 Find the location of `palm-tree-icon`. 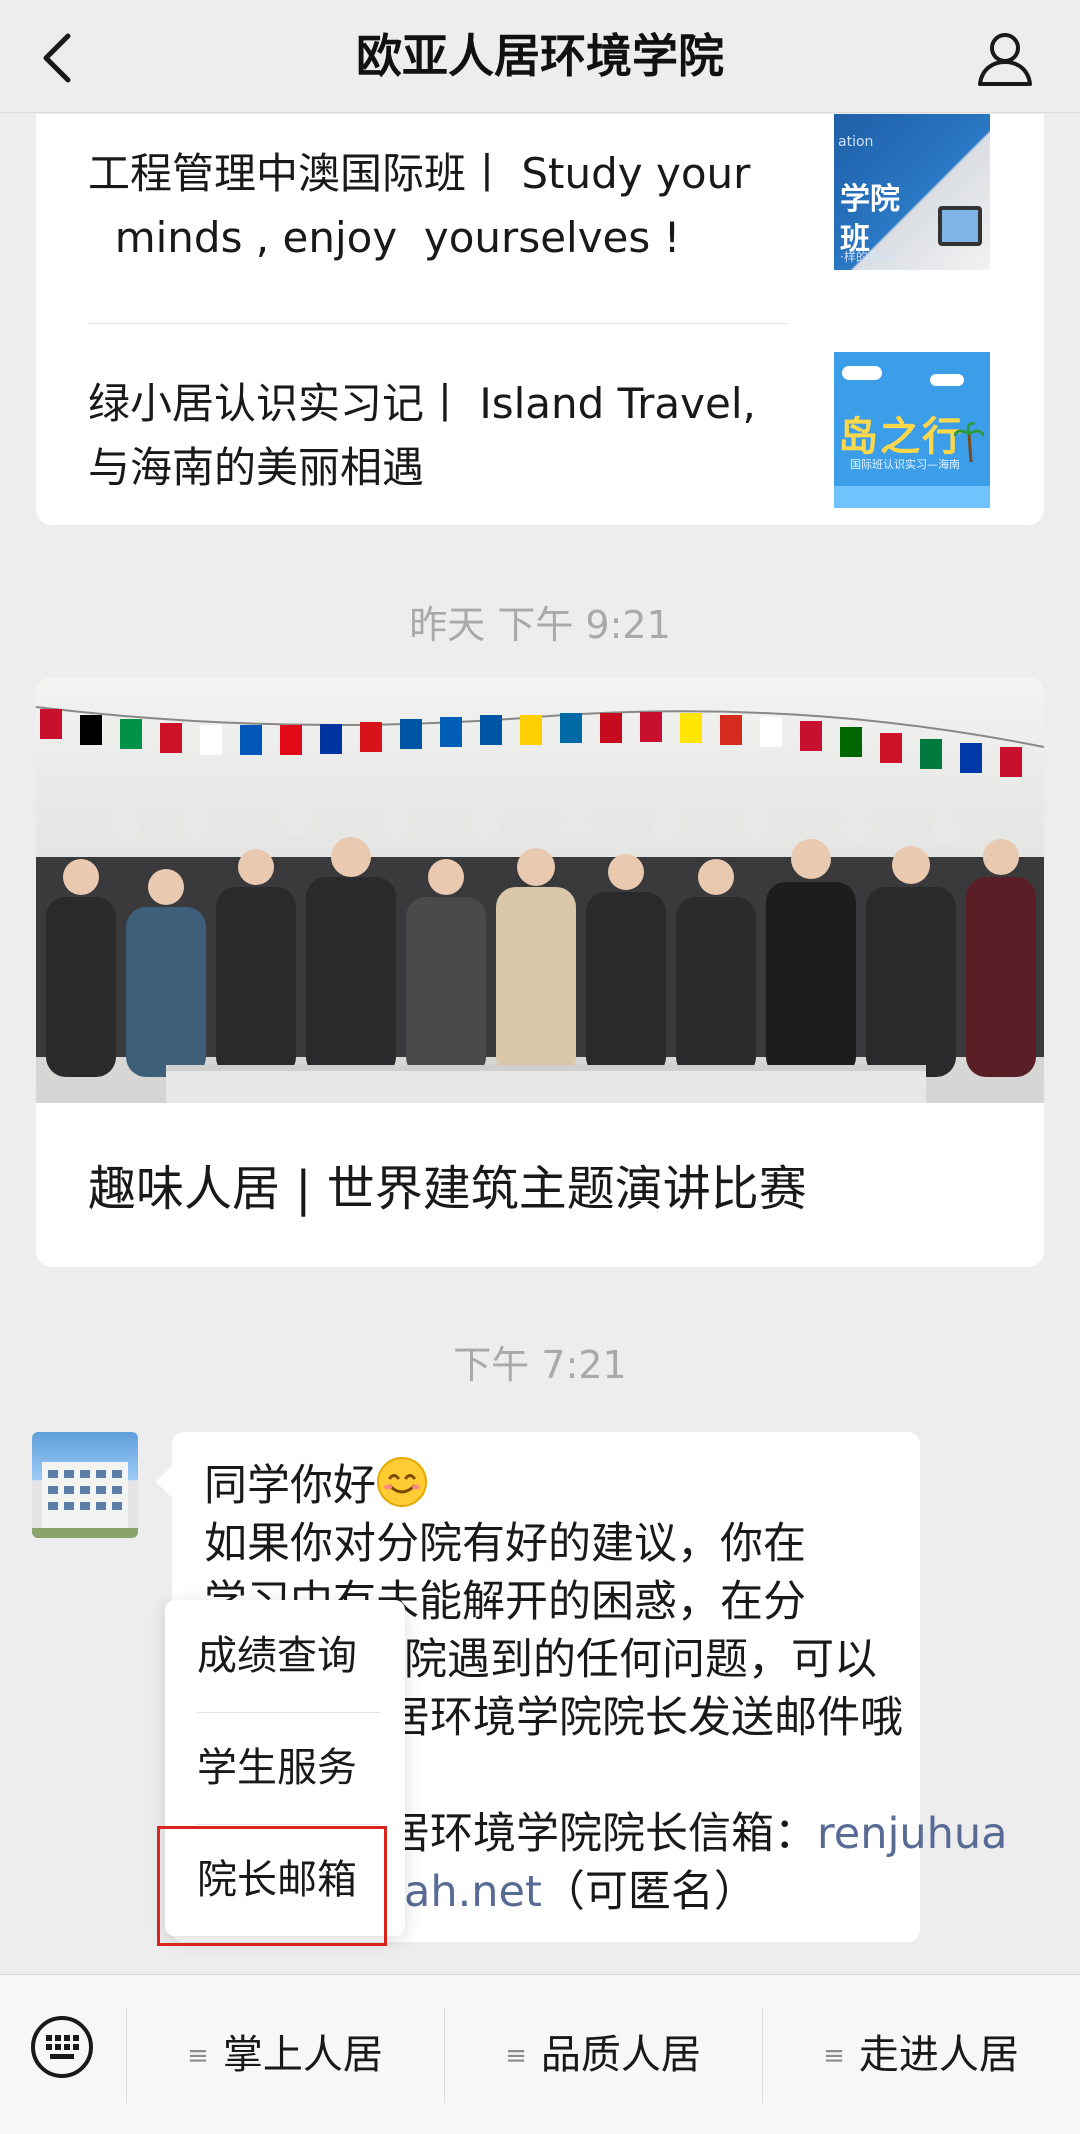

palm-tree-icon is located at coordinates (969, 442).